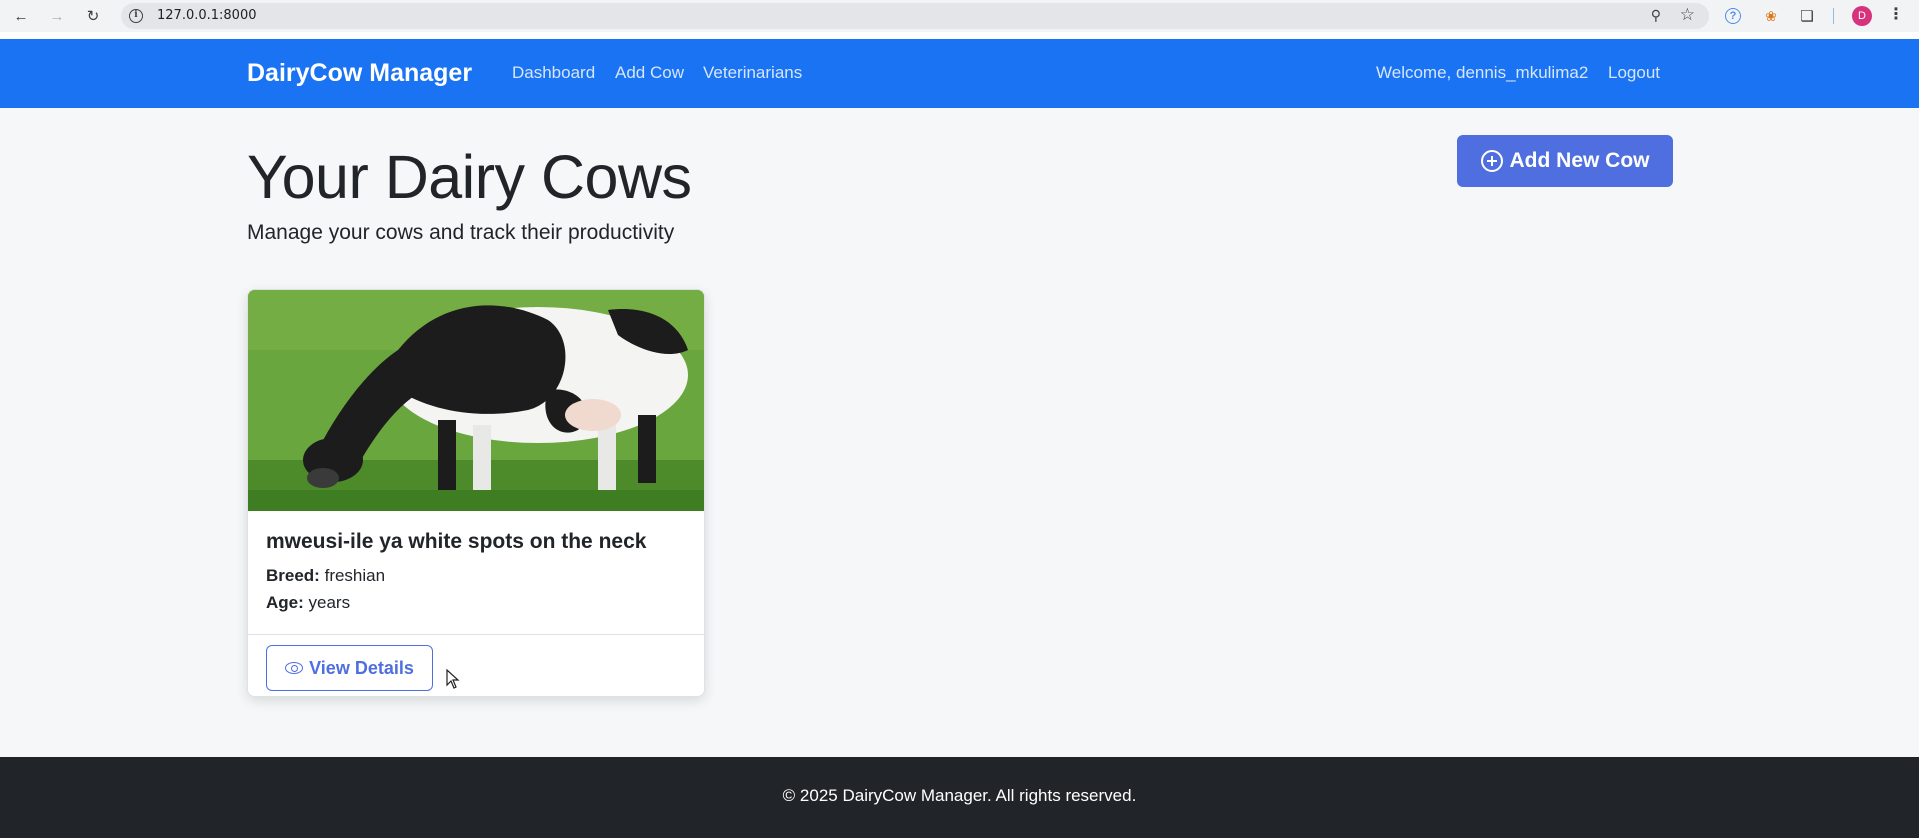 The width and height of the screenshot is (1919, 838). What do you see at coordinates (649, 73) in the screenshot?
I see `nav-link-add-cow: Add Cow` at bounding box center [649, 73].